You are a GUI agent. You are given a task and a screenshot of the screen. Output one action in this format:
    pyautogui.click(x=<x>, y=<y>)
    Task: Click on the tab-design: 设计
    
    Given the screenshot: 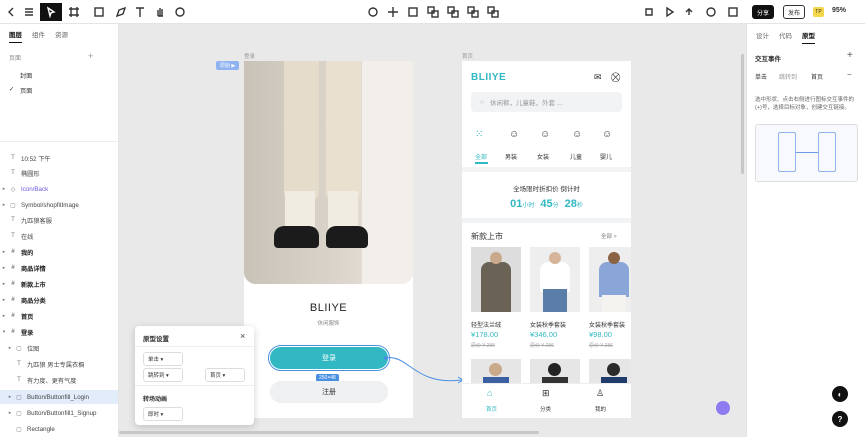 What is the action you would take?
    pyautogui.click(x=762, y=37)
    